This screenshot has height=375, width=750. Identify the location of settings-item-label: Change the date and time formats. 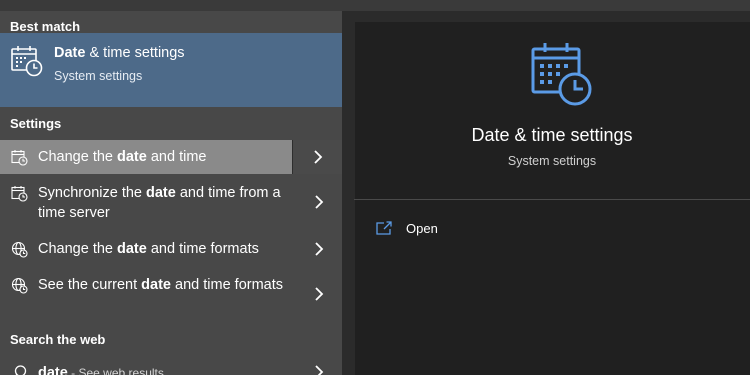
(148, 249).